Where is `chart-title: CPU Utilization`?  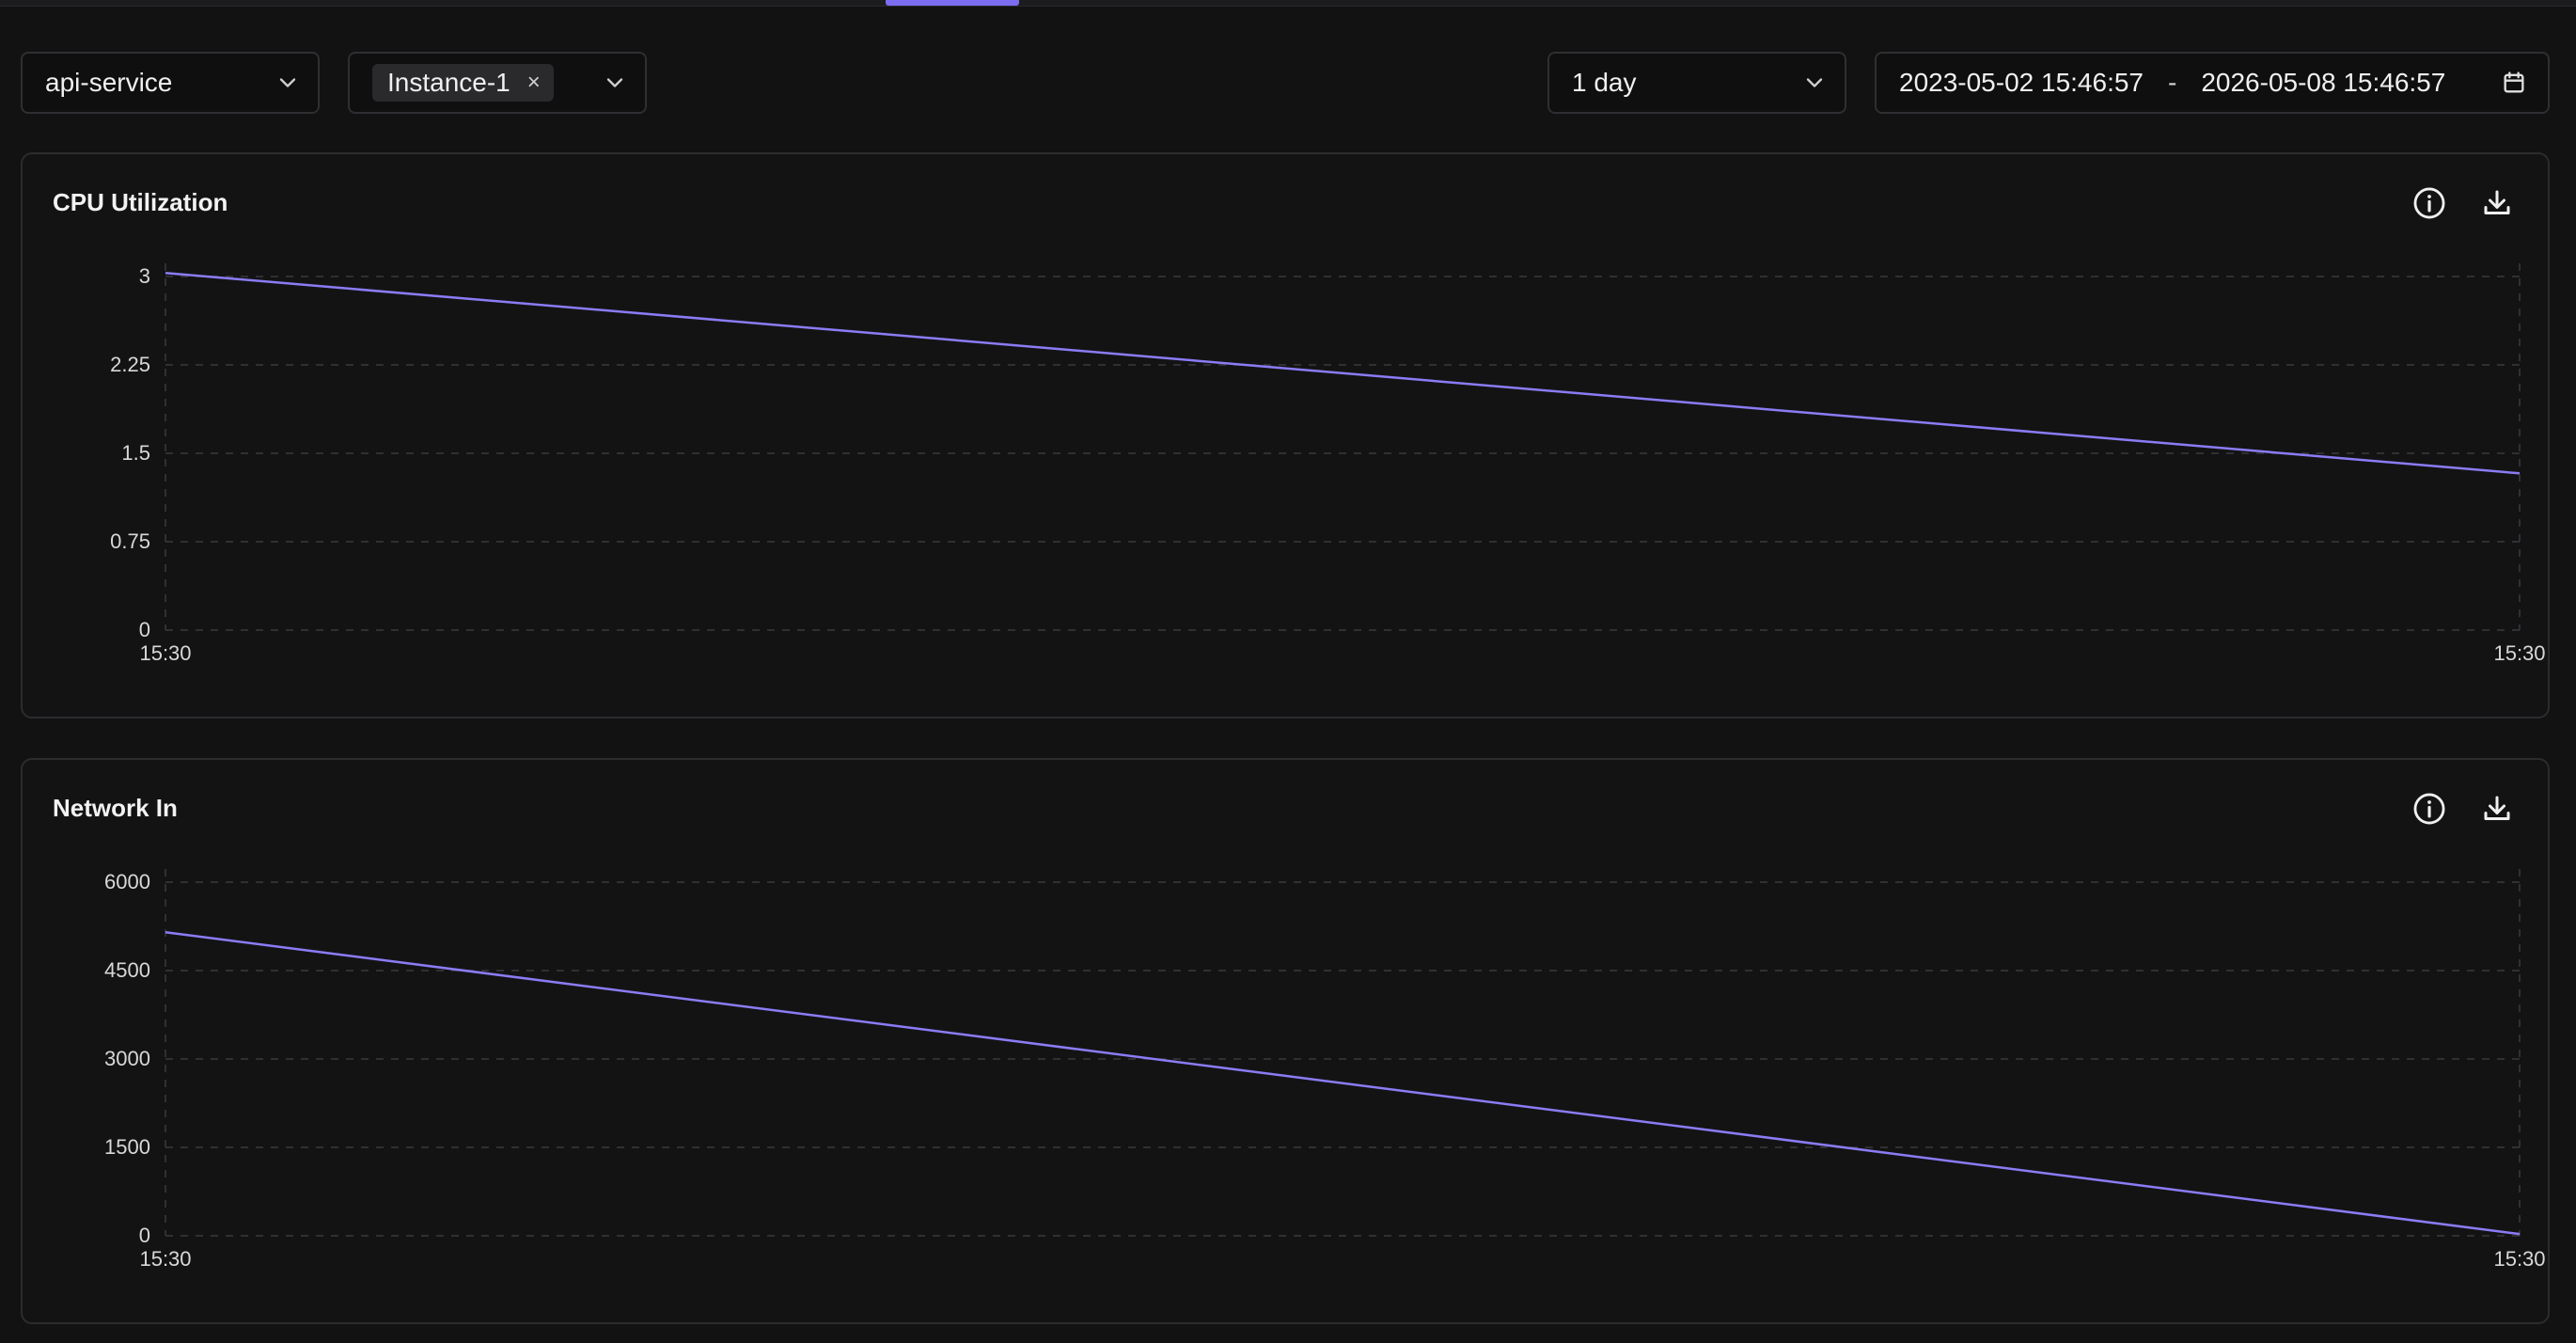 chart-title: CPU Utilization is located at coordinates (141, 202).